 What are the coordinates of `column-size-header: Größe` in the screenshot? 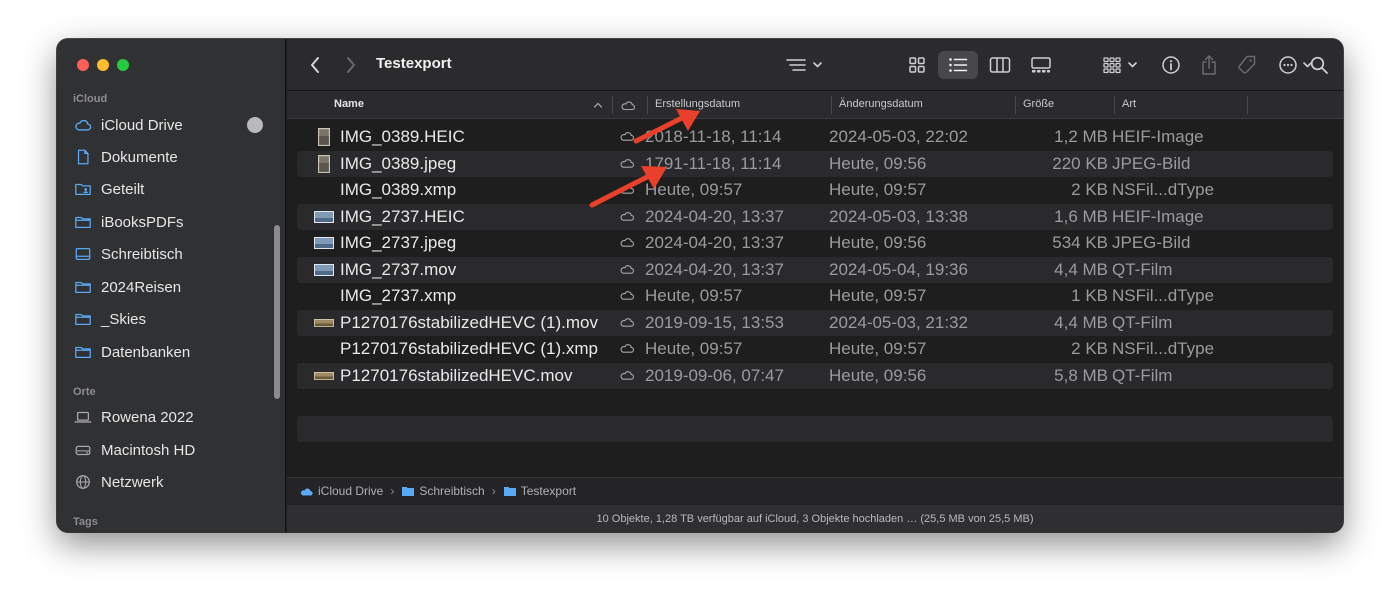 It's located at (1038, 104).